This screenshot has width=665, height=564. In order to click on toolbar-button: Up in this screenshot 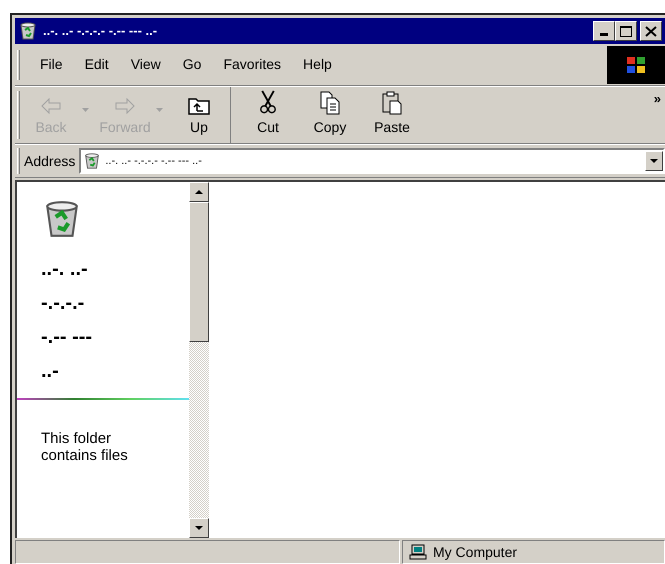, I will do `click(199, 115)`.